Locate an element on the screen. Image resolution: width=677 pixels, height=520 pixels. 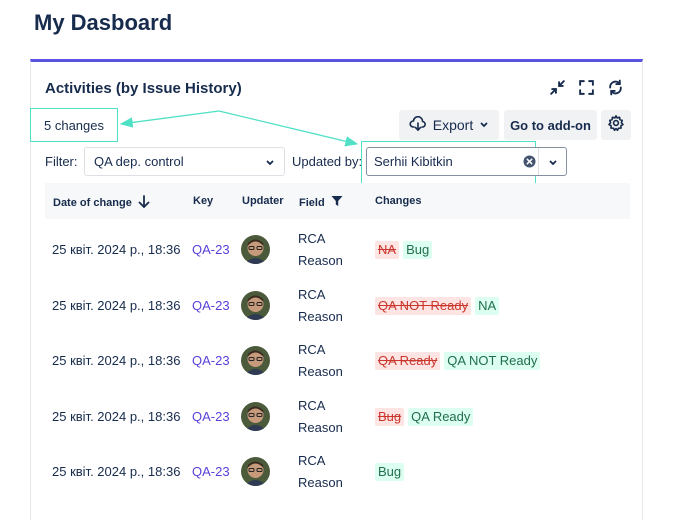
column-updater: Updater is located at coordinates (263, 201).